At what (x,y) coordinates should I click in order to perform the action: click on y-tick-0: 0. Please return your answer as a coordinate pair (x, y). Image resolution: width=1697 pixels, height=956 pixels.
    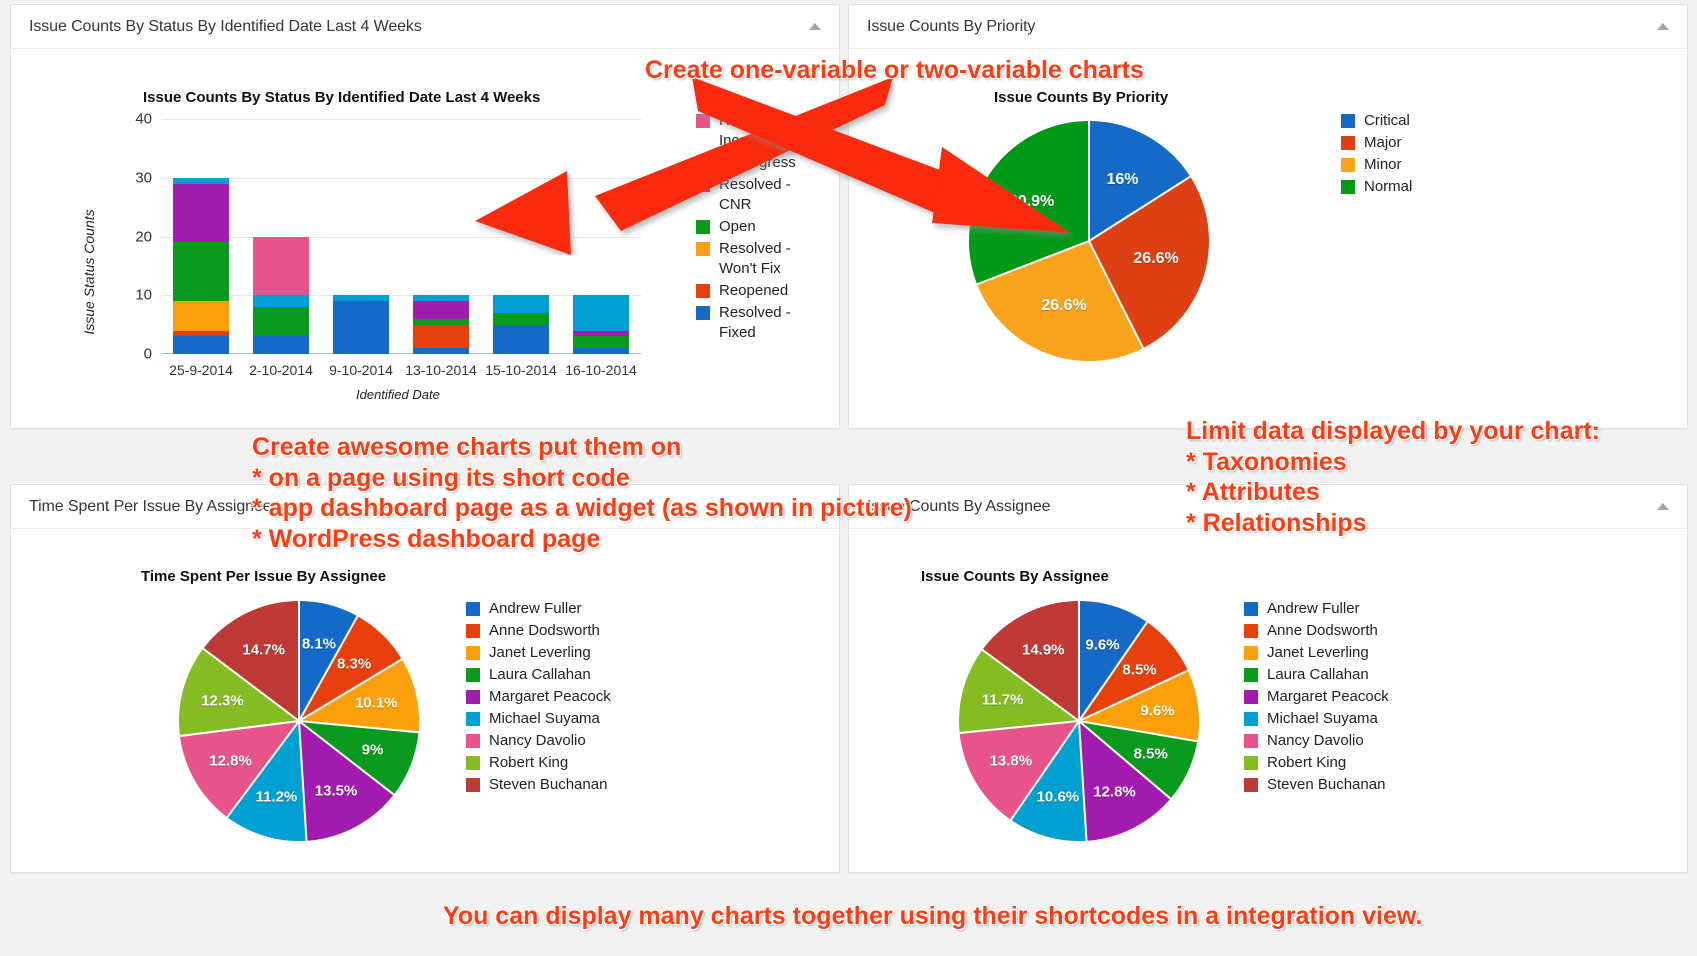
    Looking at the image, I should click on (147, 354).